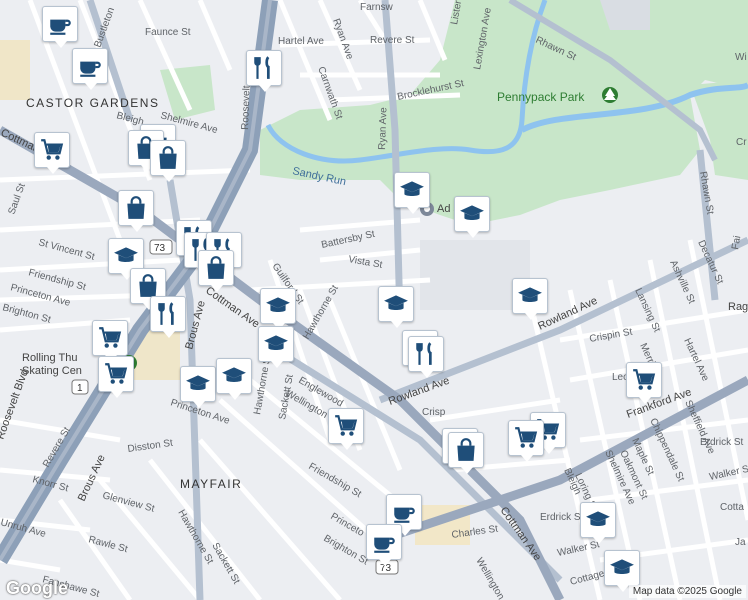 The height and width of the screenshot is (600, 748). Describe the element at coordinates (740, 542) in the screenshot. I see `street-ja: Ja` at that location.